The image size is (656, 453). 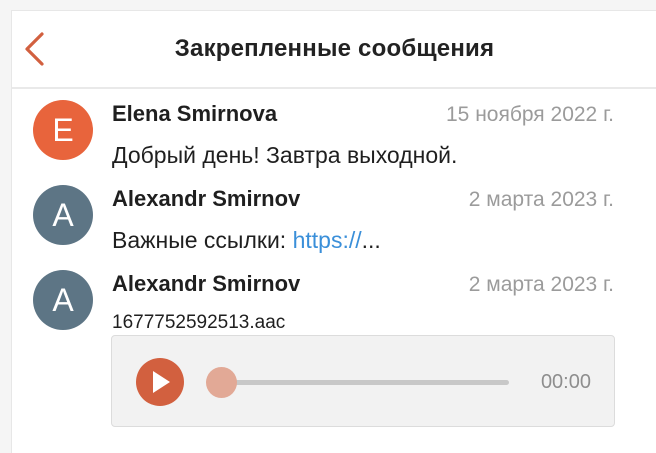 I want to click on message-link: https://, so click(x=327, y=240).